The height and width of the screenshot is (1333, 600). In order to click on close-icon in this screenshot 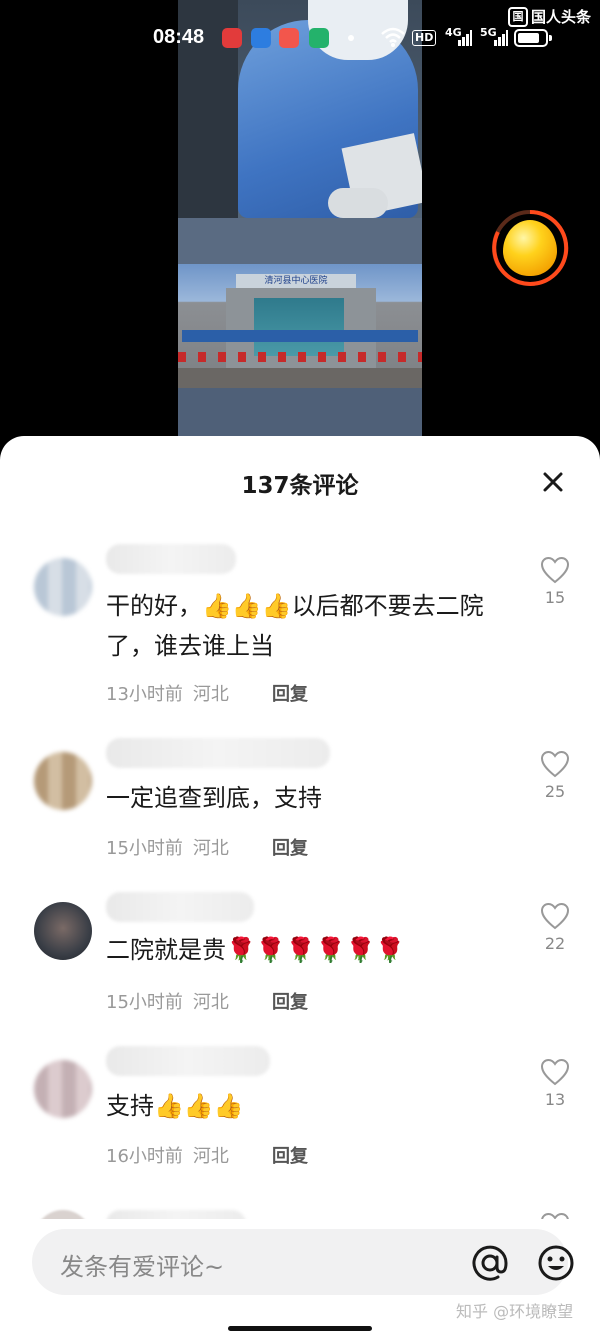, I will do `click(553, 482)`.